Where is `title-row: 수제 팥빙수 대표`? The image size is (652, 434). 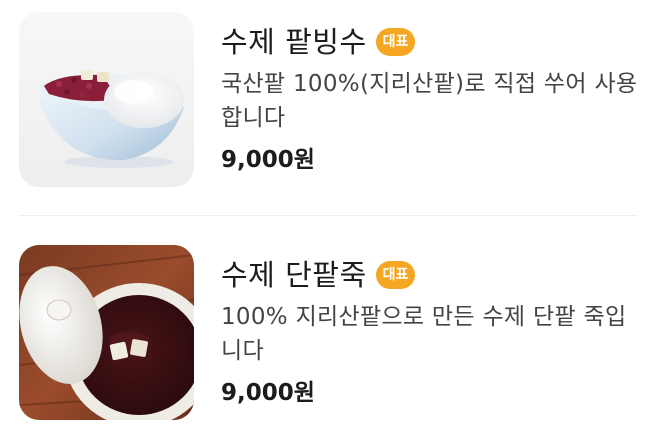
title-row: 수제 팥빙수 대표 is located at coordinates (318, 42).